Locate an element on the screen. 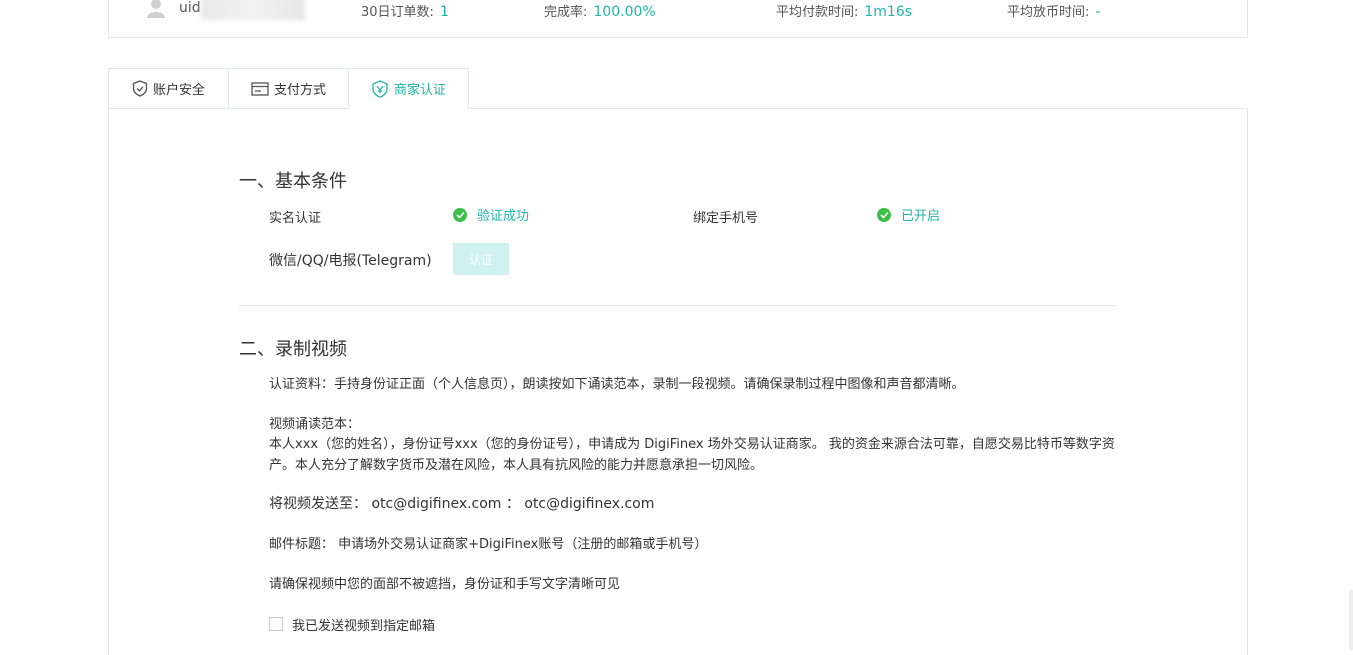 This screenshot has height=655, width=1353. real-name-label: 实名认证 is located at coordinates (295, 218).